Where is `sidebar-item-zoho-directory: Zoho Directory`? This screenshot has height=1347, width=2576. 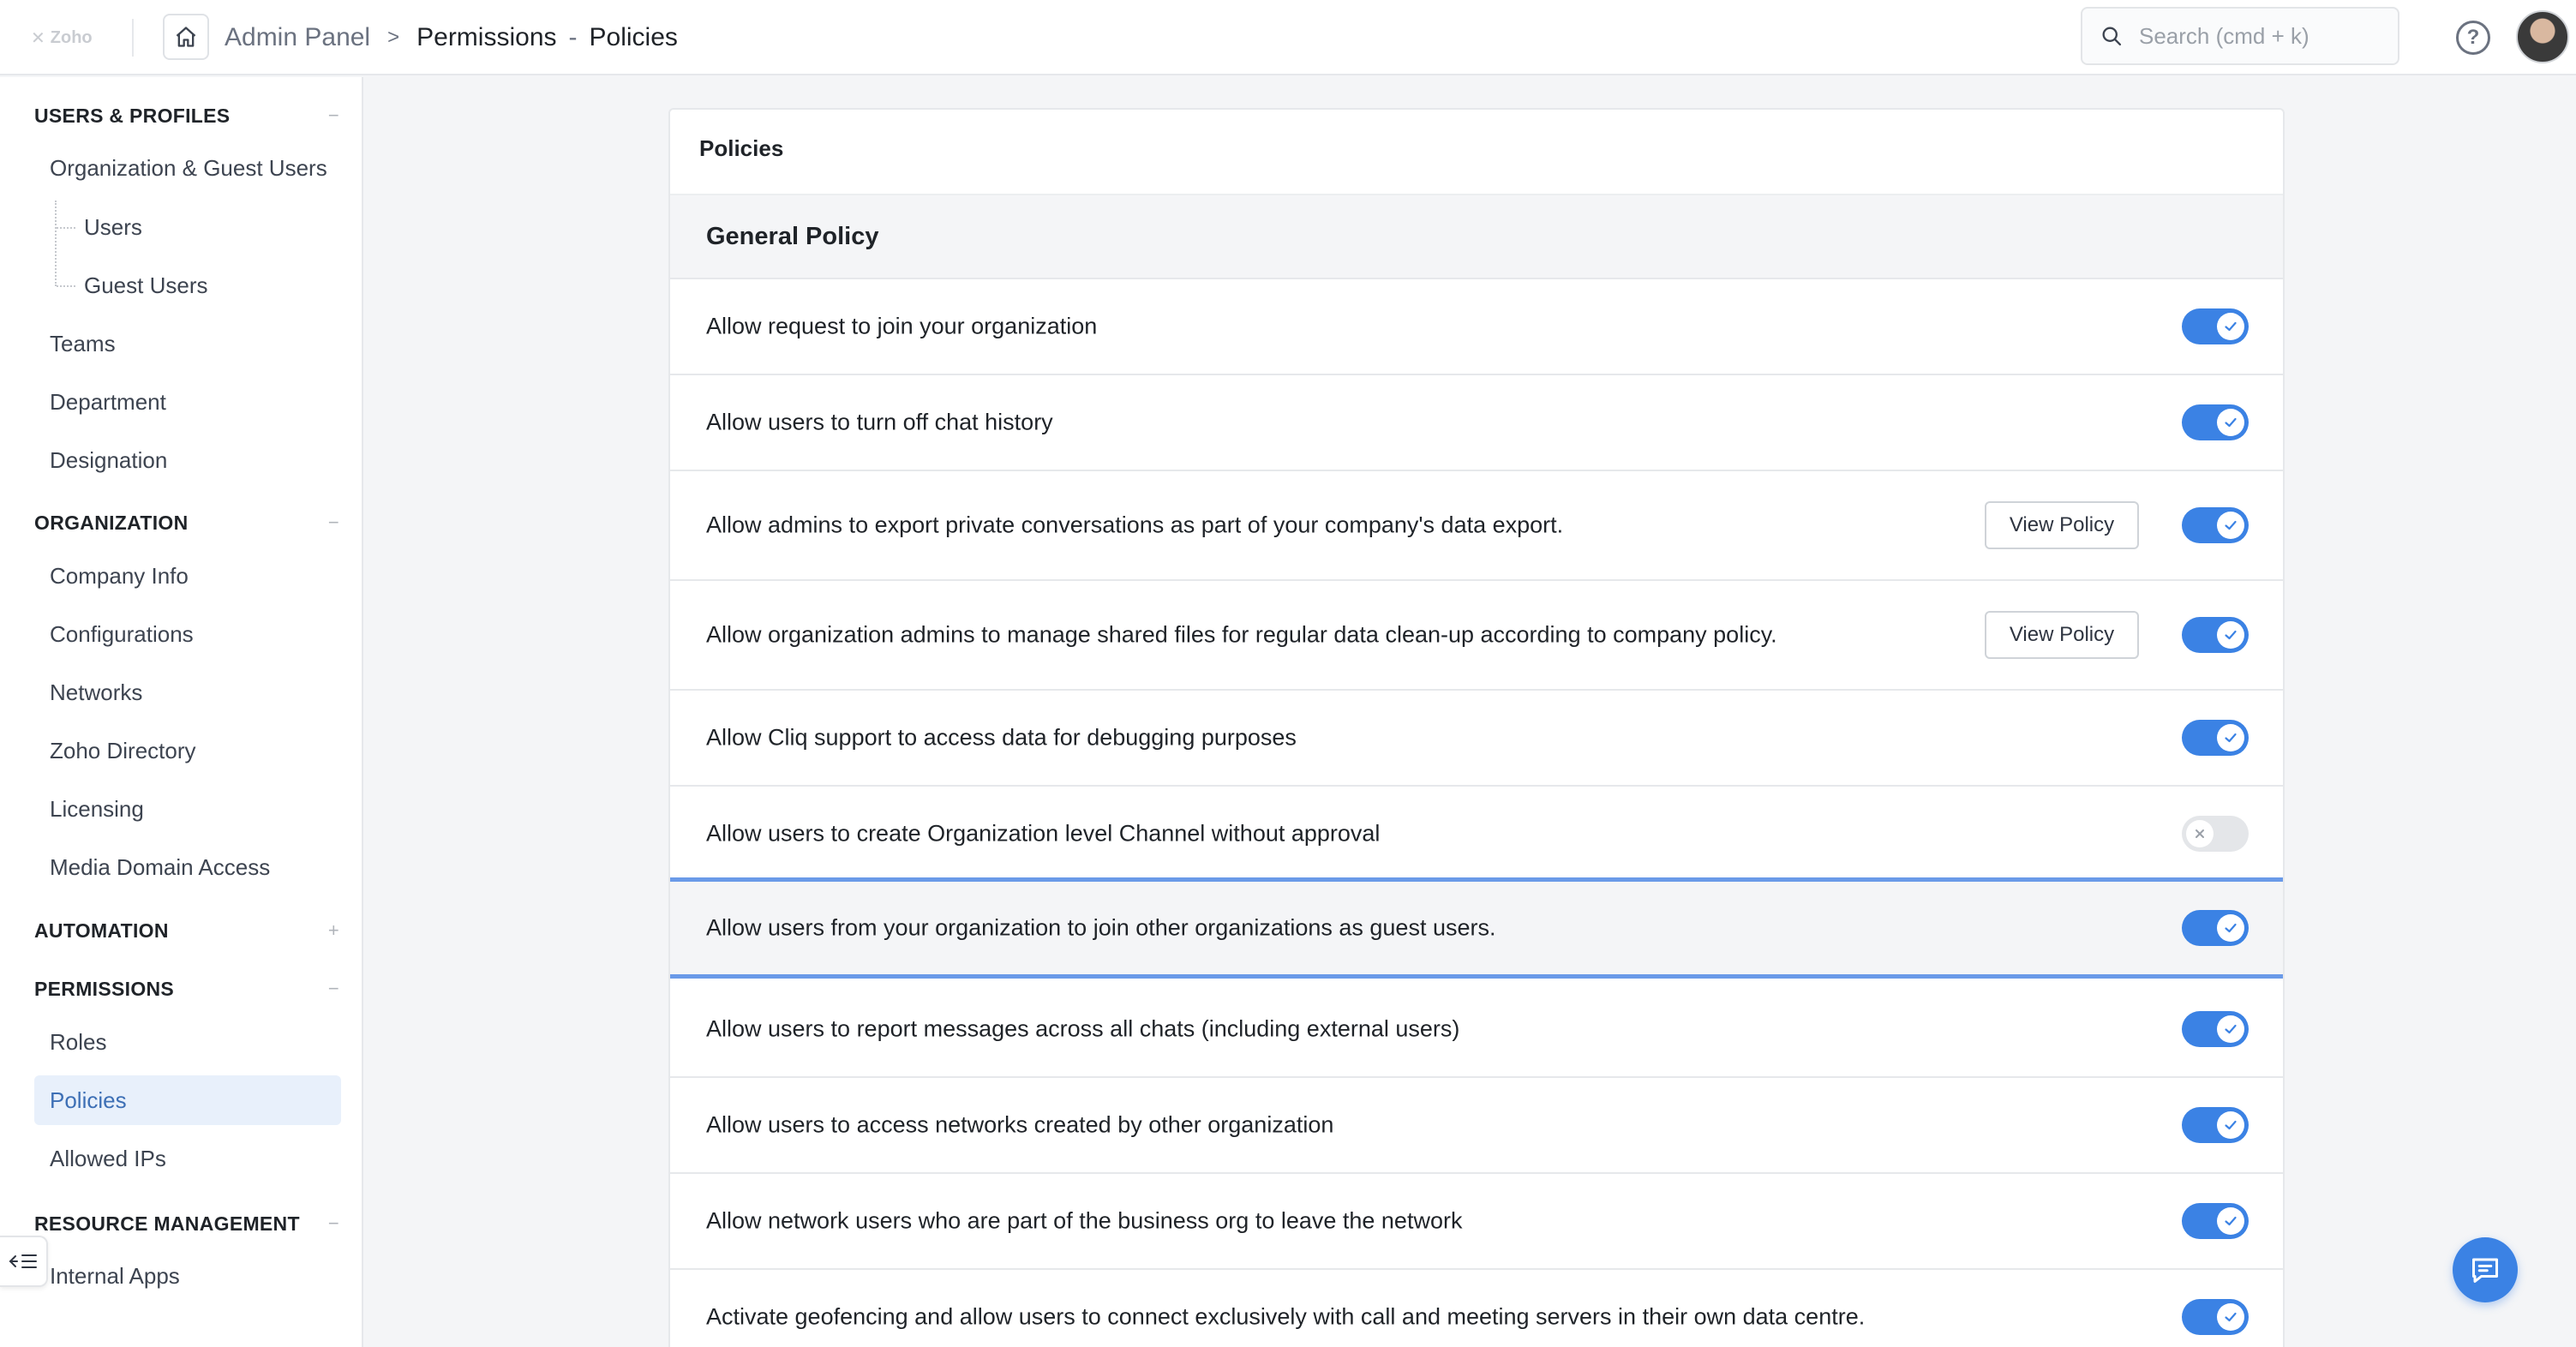 sidebar-item-zoho-directory: Zoho Directory is located at coordinates (187, 750).